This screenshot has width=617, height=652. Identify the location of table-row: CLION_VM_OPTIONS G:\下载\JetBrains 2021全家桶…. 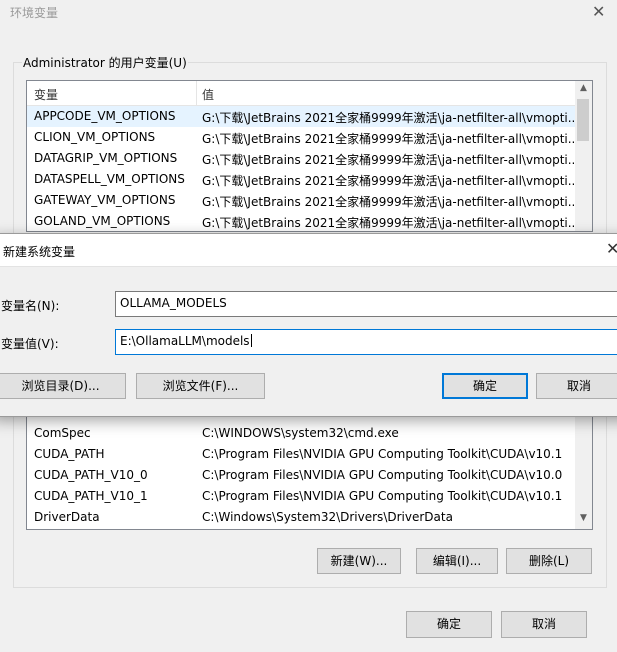
(301, 137).